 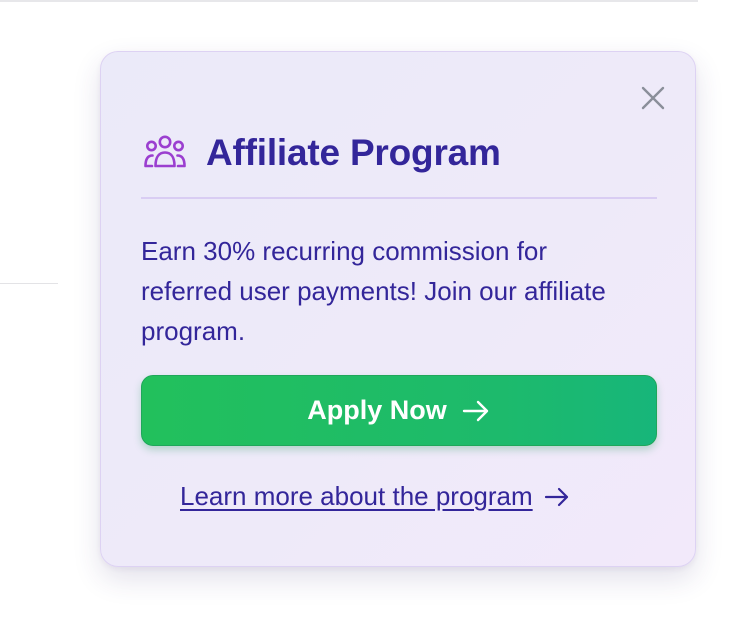 I want to click on learn-more-label: Learn more about the program, so click(x=356, y=496).